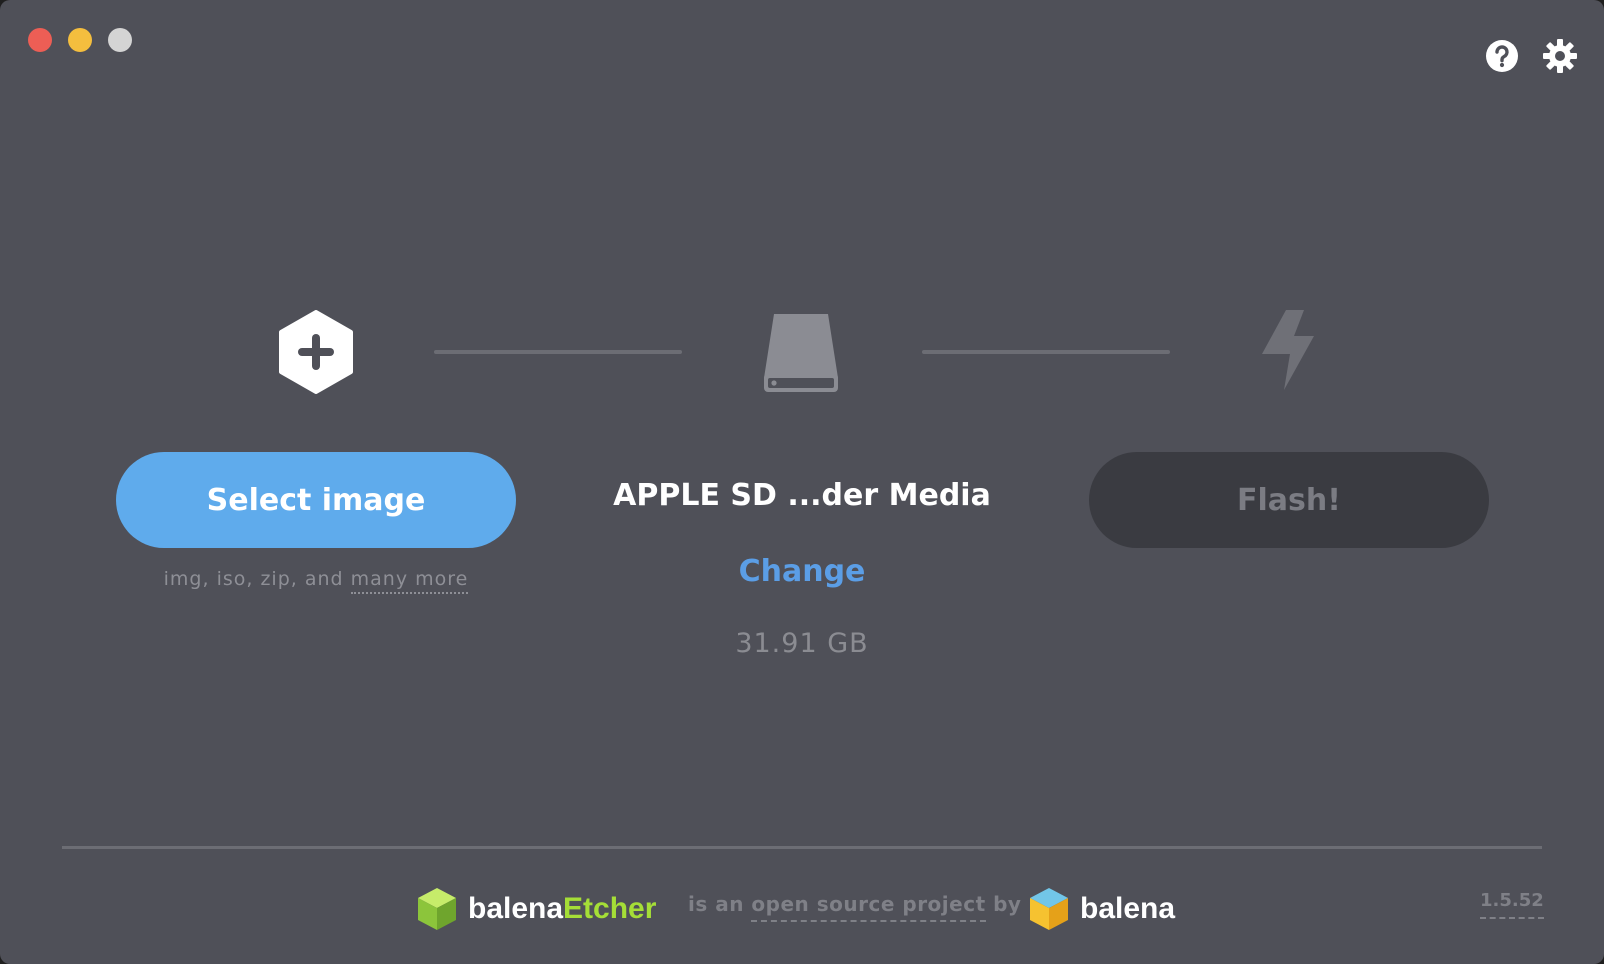 The image size is (1604, 964). I want to click on etcher-brand-text: balenaEtcher, so click(562, 909).